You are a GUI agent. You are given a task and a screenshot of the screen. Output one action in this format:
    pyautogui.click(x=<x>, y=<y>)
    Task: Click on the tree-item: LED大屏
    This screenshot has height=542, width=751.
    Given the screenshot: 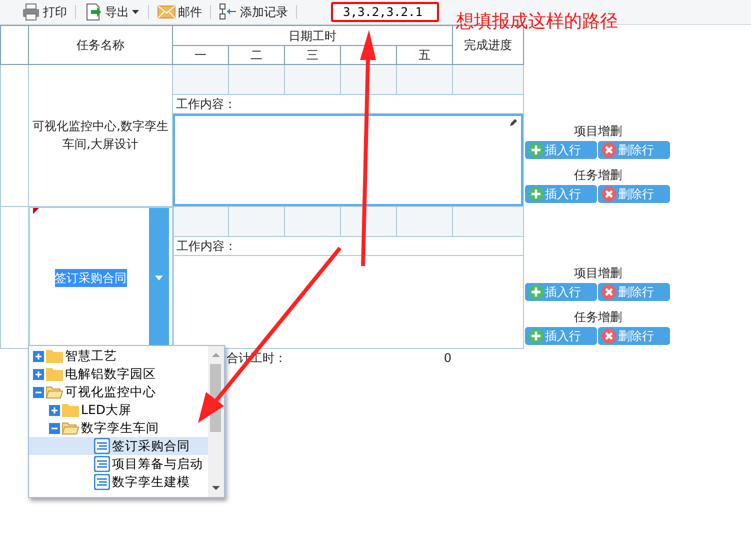 What is the action you would take?
    pyautogui.click(x=81, y=410)
    